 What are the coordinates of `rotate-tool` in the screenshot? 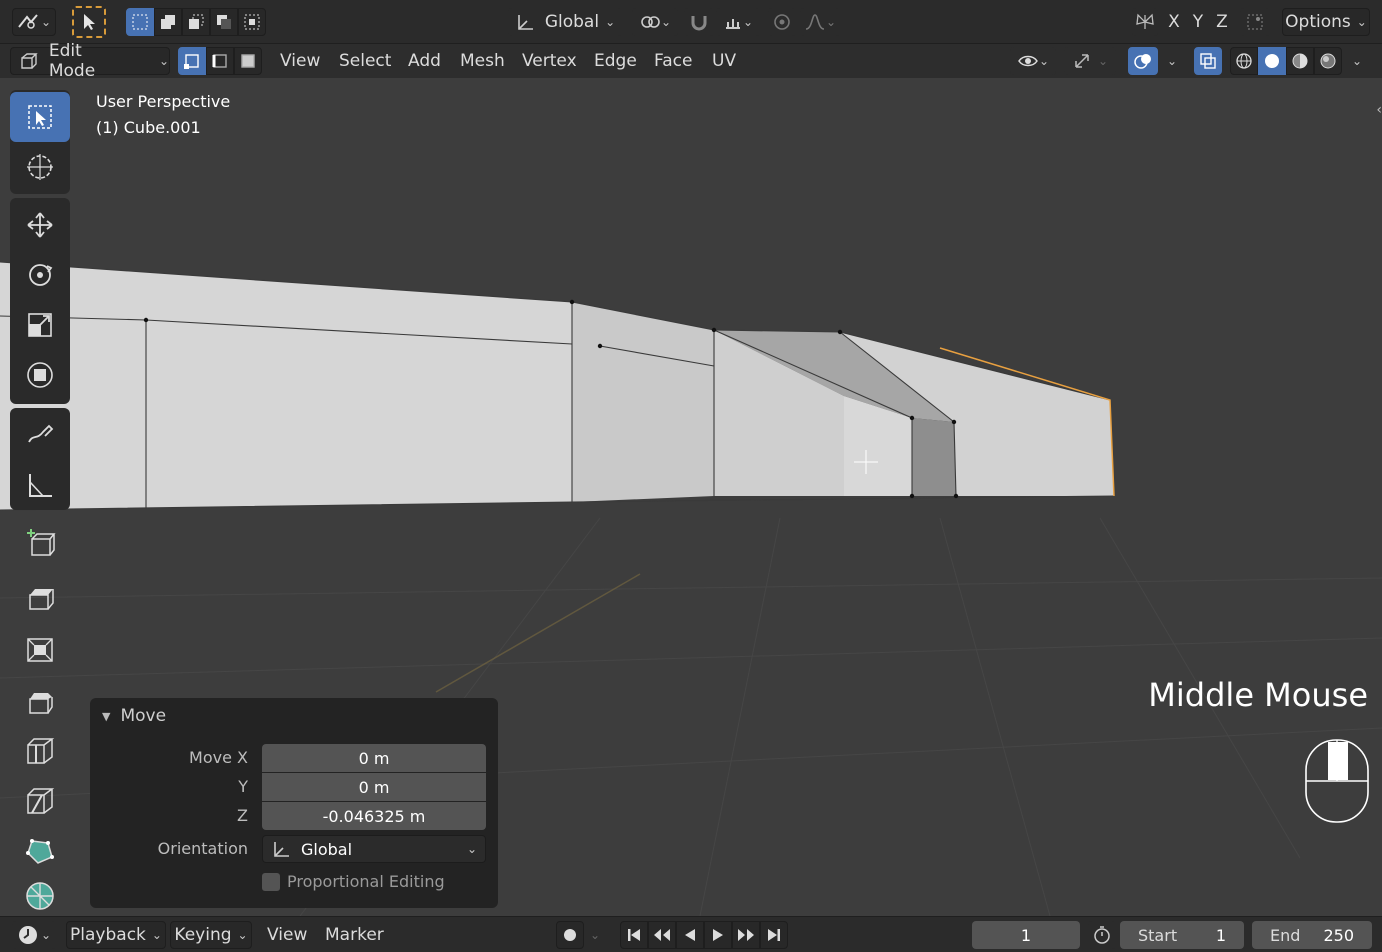 It's located at (40, 275).